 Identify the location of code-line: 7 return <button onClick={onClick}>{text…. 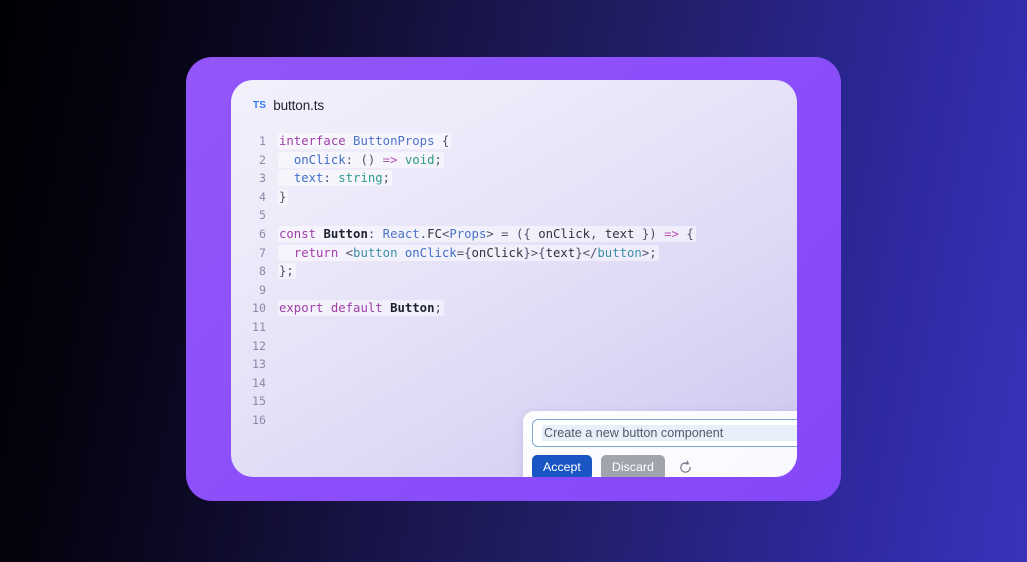
(514, 253).